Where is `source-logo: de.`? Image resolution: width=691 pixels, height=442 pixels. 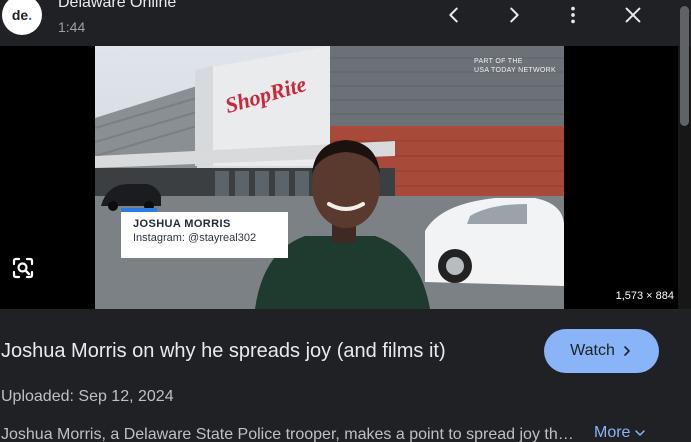
source-logo: de. is located at coordinates (22, 17).